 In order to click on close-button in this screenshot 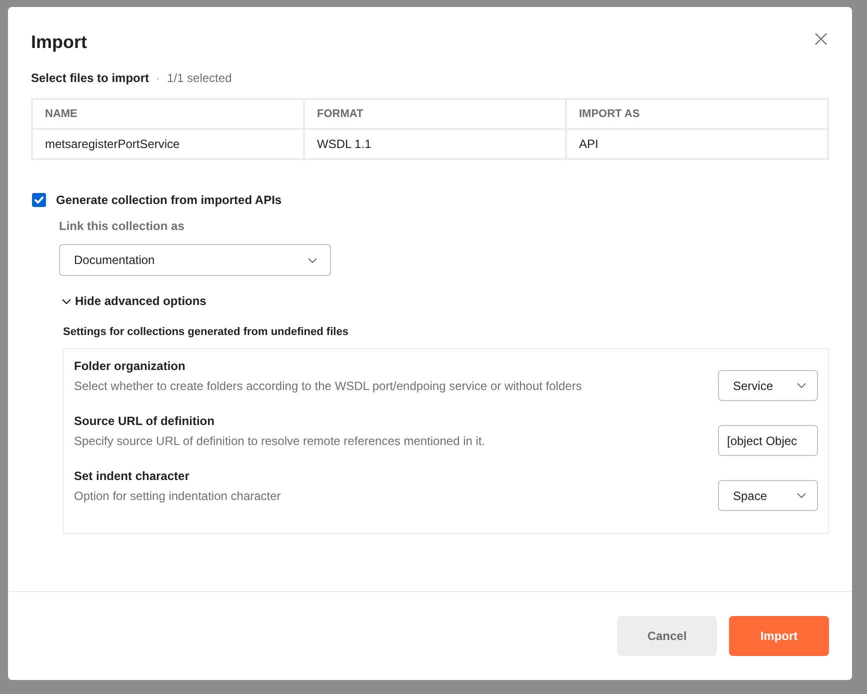, I will do `click(821, 39)`.